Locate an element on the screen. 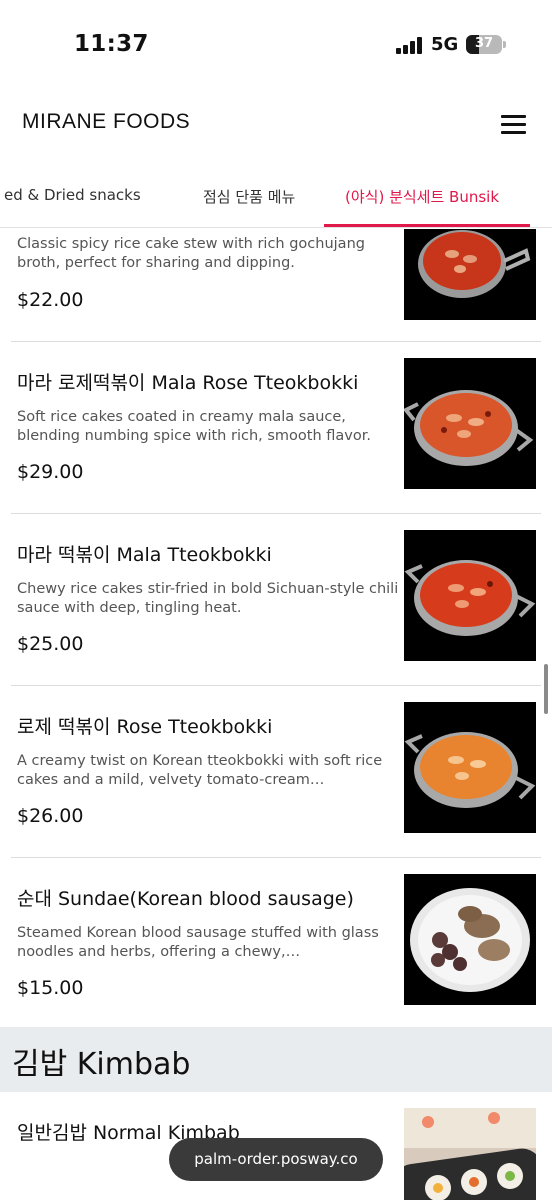 The height and width of the screenshot is (1200, 552). item-title: 마라 로제떡볶이 Mala Rose Tteokbokki is located at coordinates (188, 383).